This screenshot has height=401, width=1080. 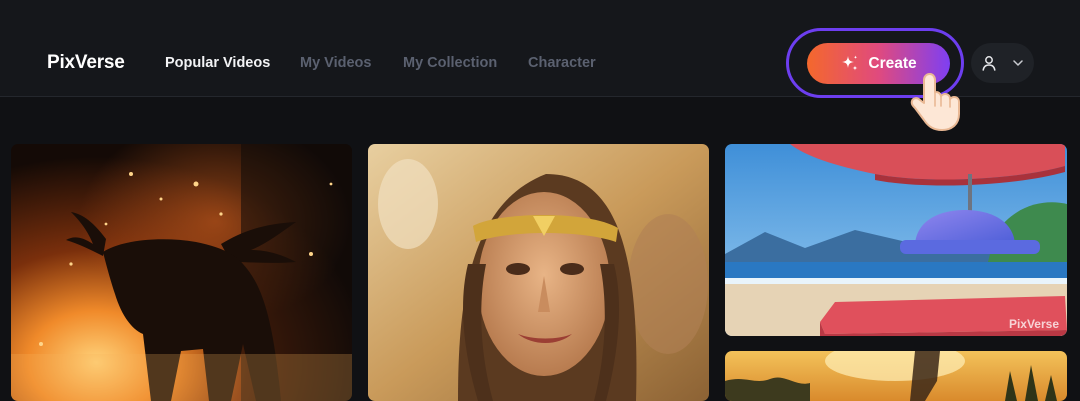 What do you see at coordinates (1018, 63) in the screenshot?
I see `chevron-down-icon` at bounding box center [1018, 63].